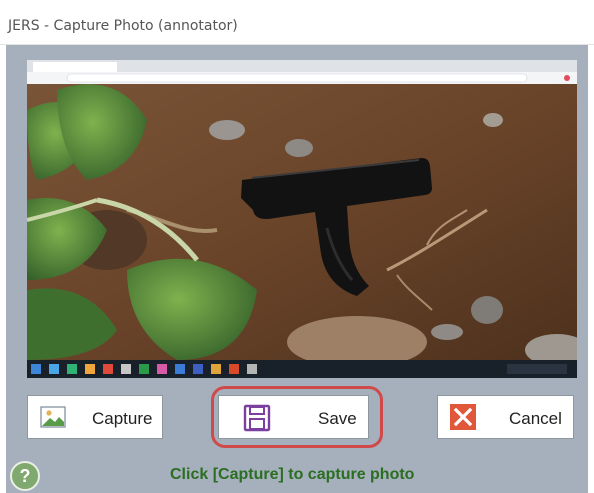 The image size is (594, 493). What do you see at coordinates (122, 418) in the screenshot?
I see `capture-button-label: Capture` at bounding box center [122, 418].